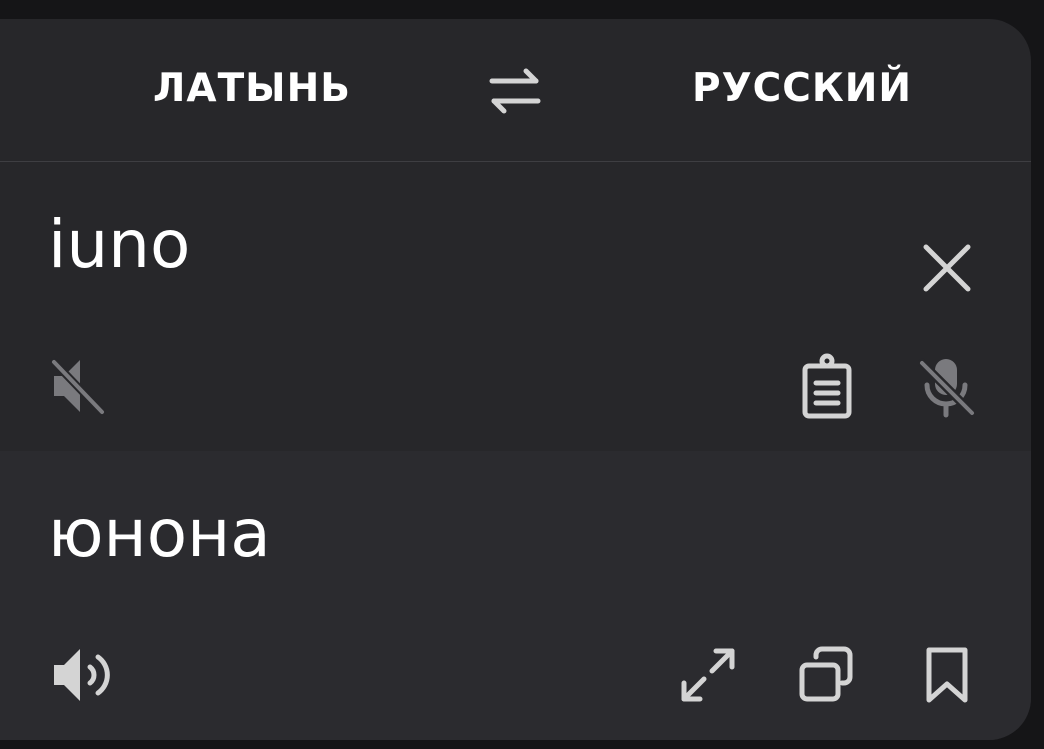  What do you see at coordinates (252, 88) in the screenshot?
I see `source-language-button: ЛАТЫНЬ` at bounding box center [252, 88].